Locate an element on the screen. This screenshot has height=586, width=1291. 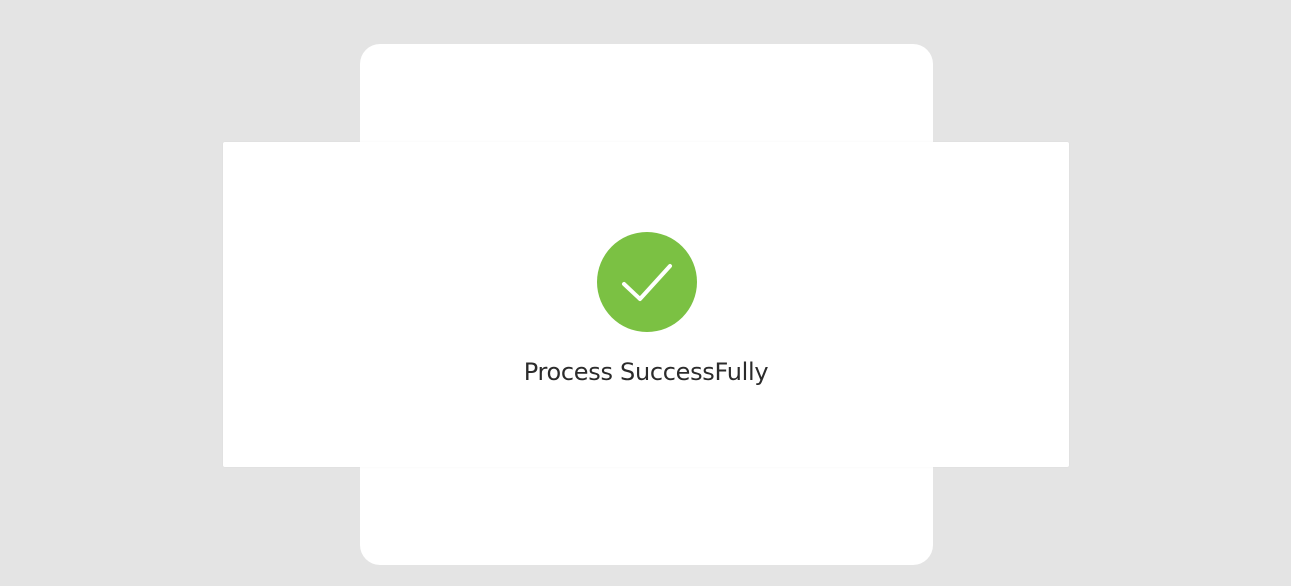
check-circle-icon is located at coordinates (647, 282).